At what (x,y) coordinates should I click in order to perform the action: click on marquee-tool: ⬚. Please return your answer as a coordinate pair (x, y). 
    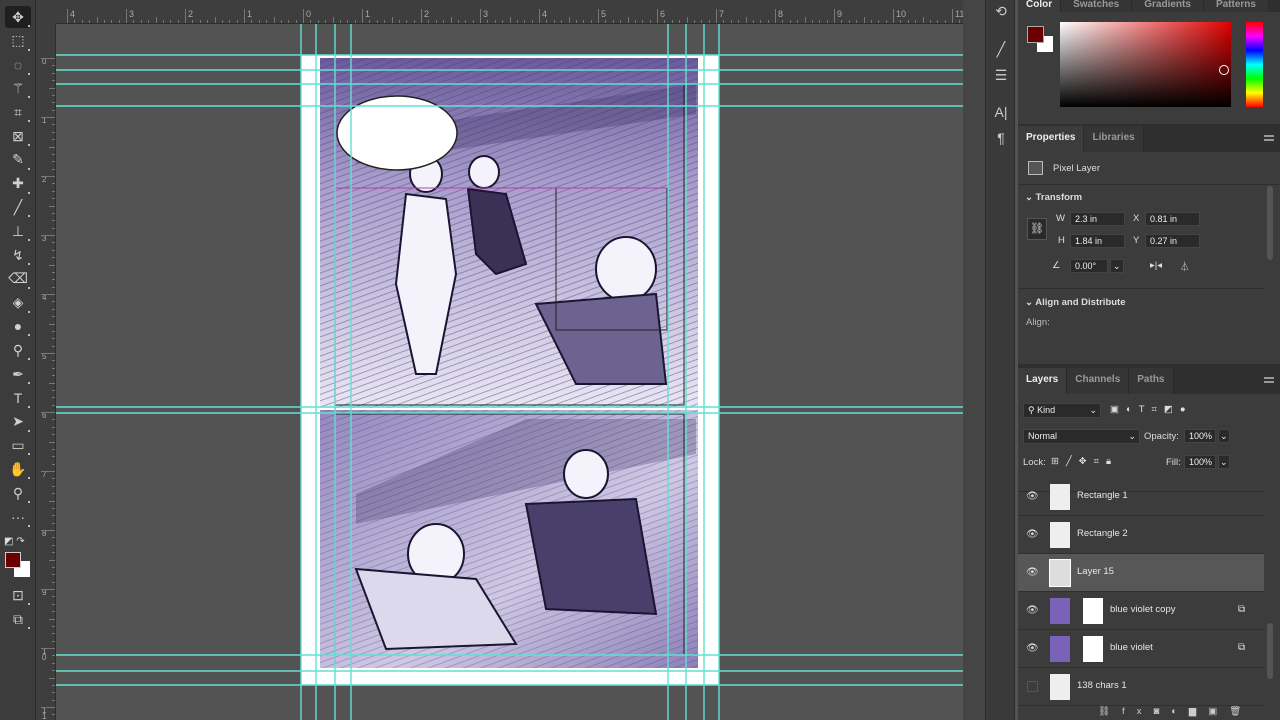
    Looking at the image, I should click on (18, 41).